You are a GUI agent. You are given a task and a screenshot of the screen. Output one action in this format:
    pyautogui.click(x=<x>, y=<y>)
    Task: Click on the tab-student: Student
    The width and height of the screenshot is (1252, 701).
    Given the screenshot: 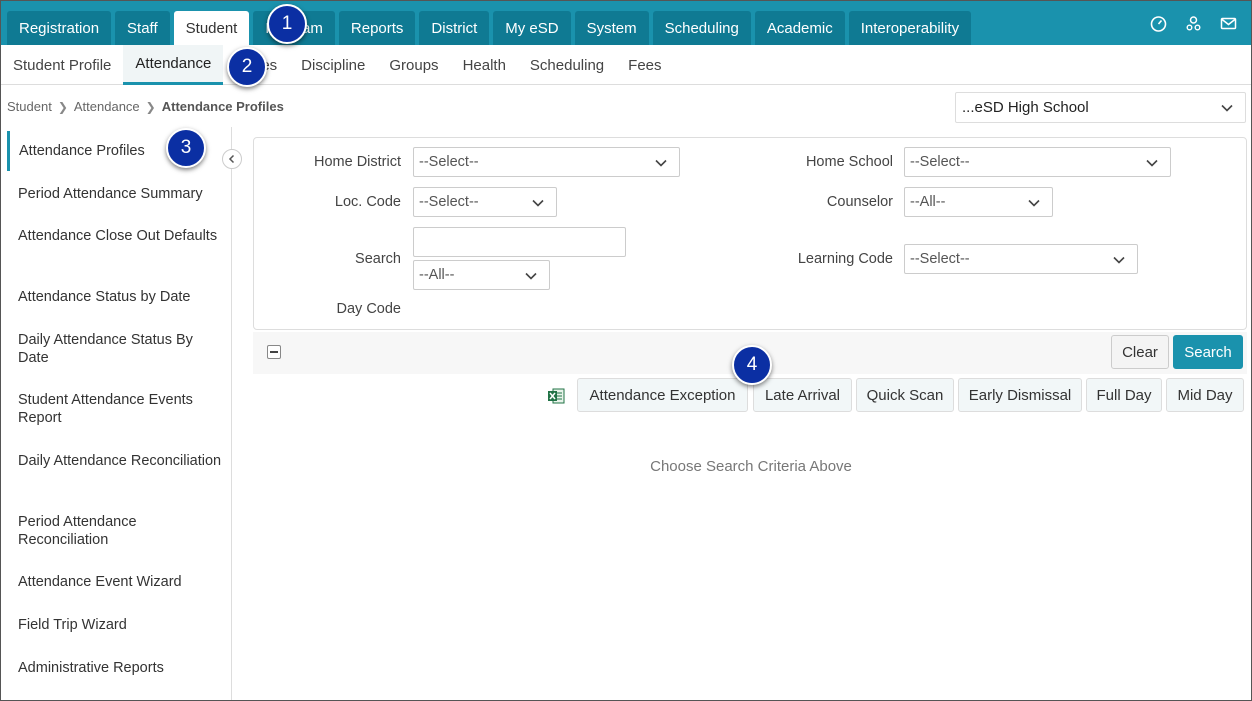 What is the action you would take?
    pyautogui.click(x=211, y=28)
    